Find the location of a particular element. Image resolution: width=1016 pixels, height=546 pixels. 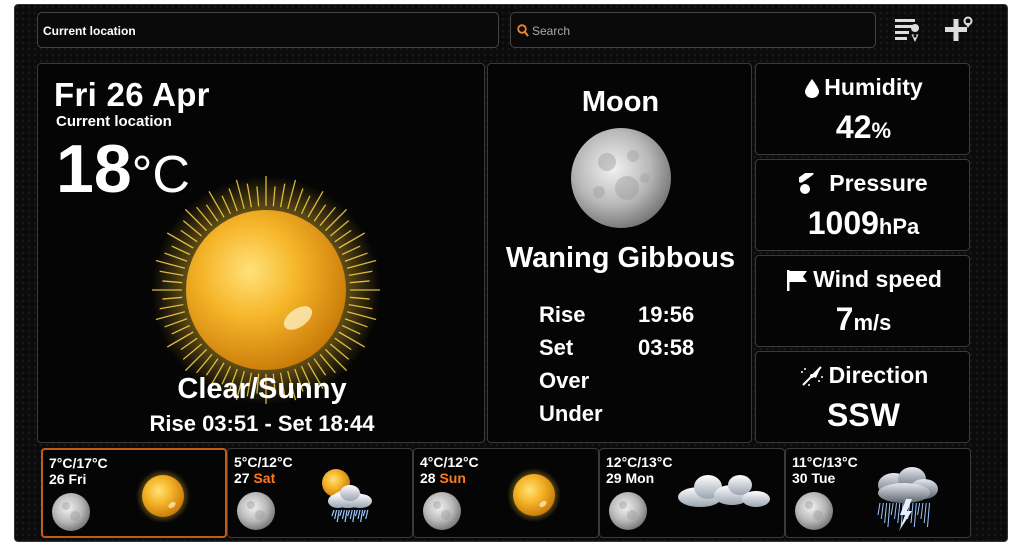

pressure-unit: hPa is located at coordinates (899, 226).